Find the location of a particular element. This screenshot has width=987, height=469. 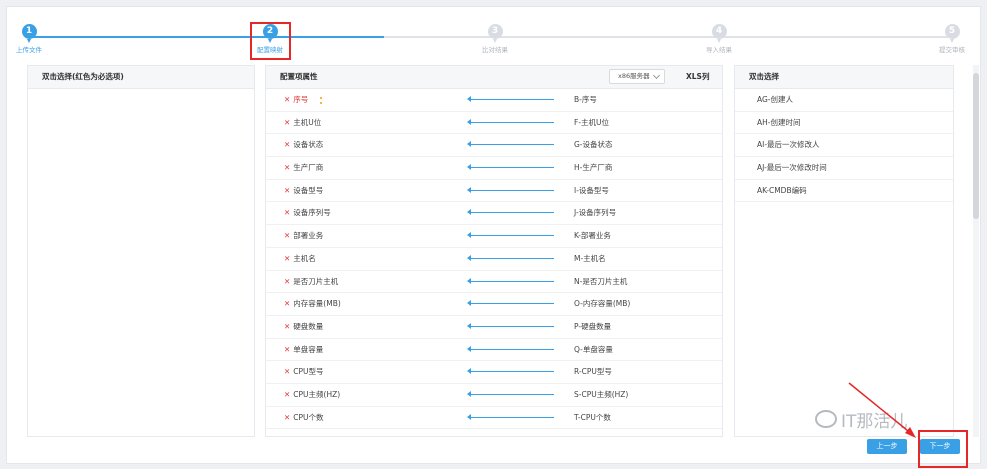

xls-column-name: N-是否刀片主机 is located at coordinates (600, 282).